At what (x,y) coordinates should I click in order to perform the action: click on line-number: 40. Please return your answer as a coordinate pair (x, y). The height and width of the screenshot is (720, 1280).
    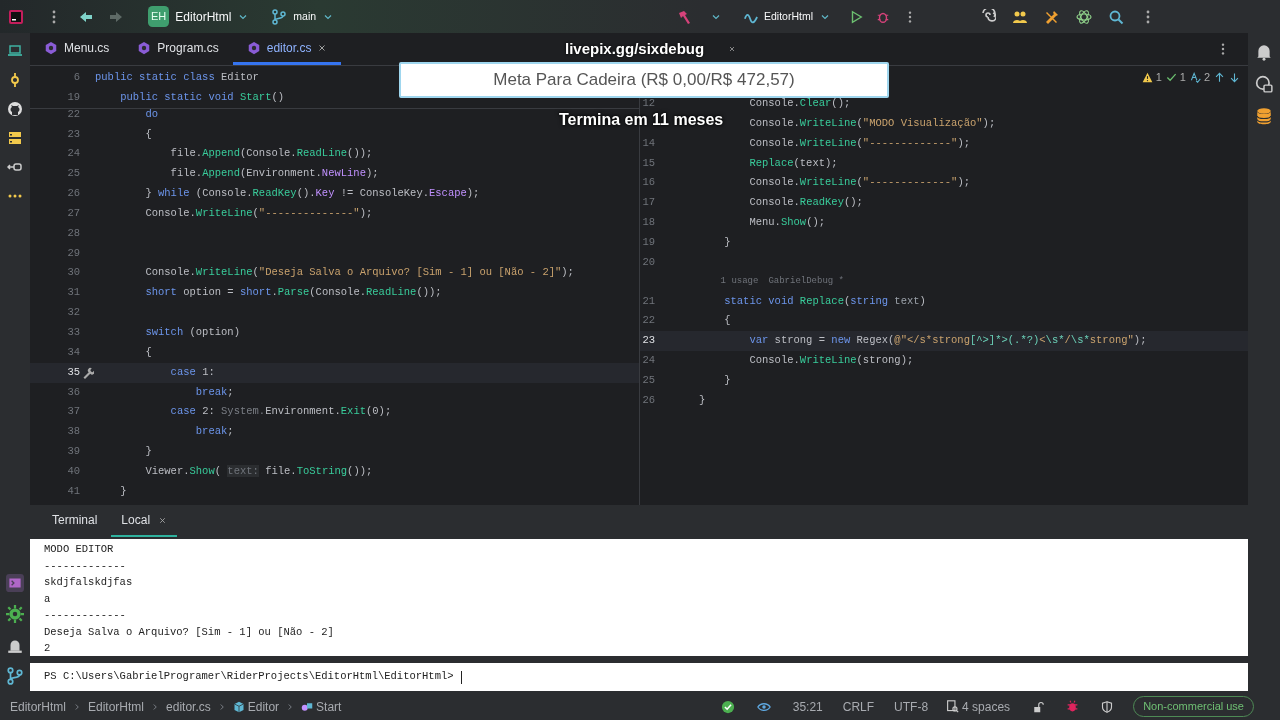
    Looking at the image, I should click on (73, 470).